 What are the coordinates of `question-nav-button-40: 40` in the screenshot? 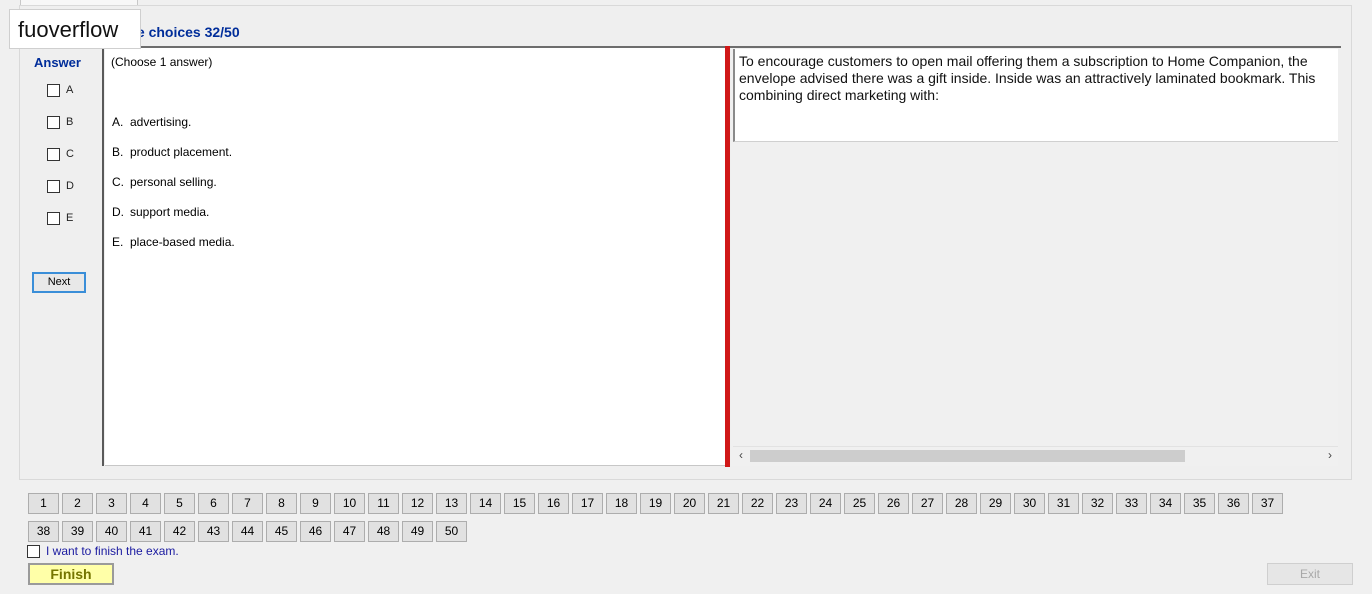 It's located at (111, 531).